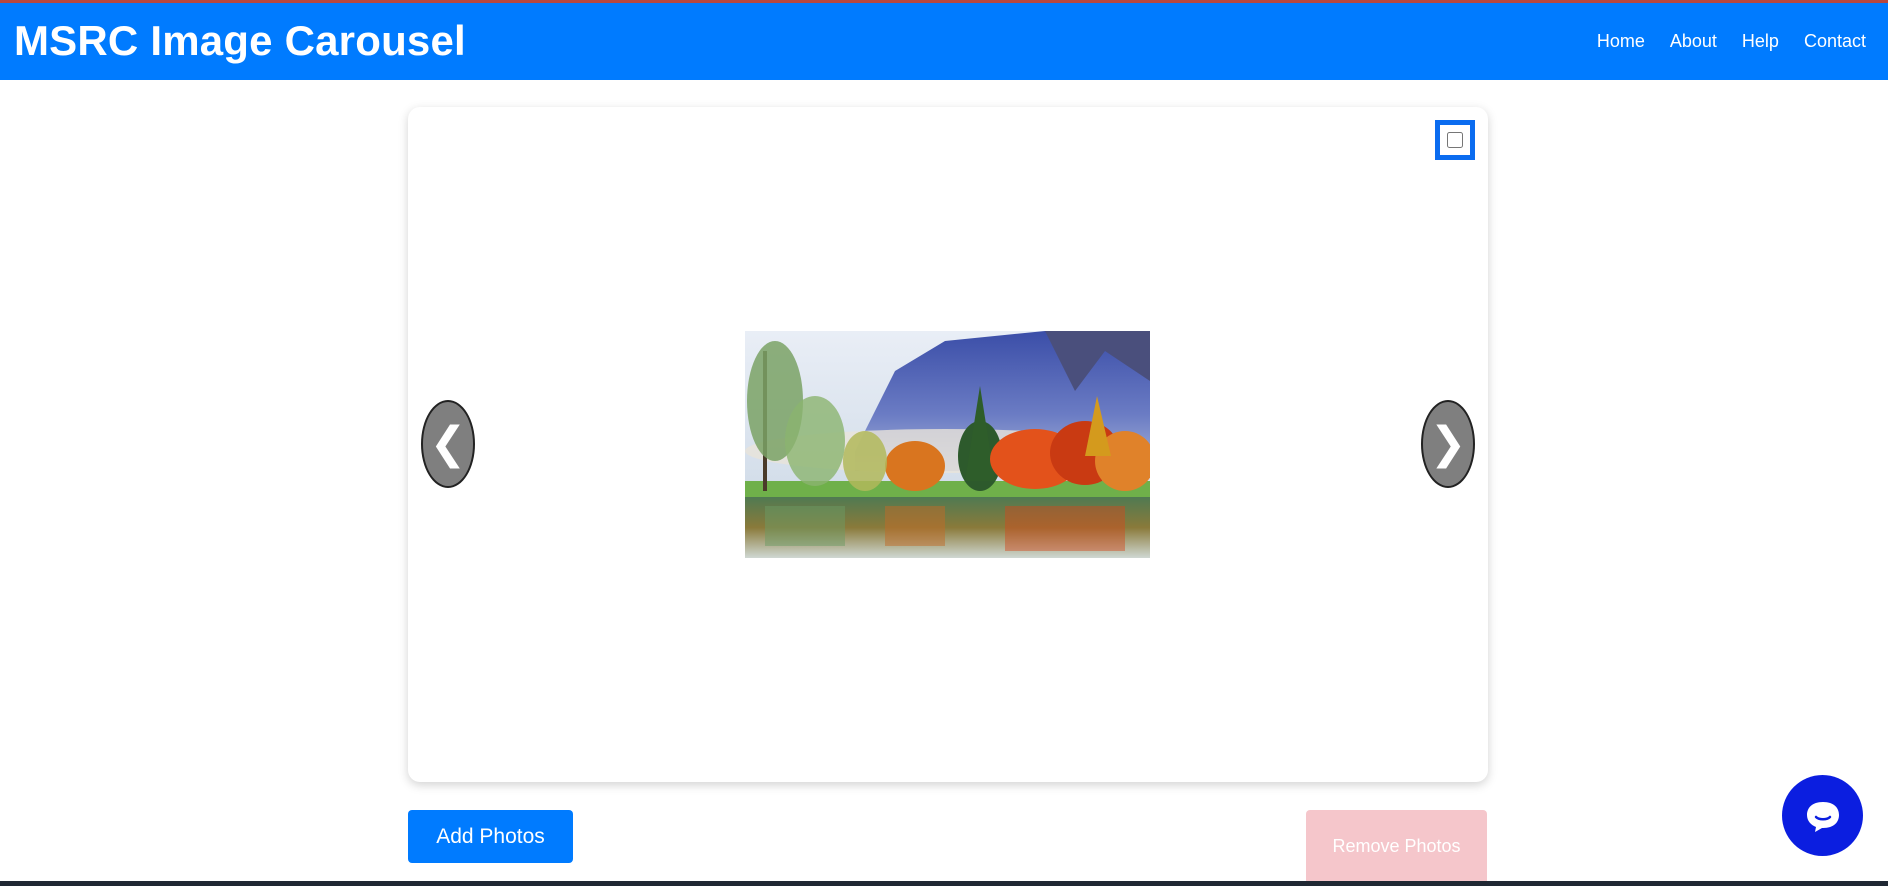 This screenshot has width=1888, height=886. What do you see at coordinates (944, 883) in the screenshot?
I see `bottom-taskbar-edge` at bounding box center [944, 883].